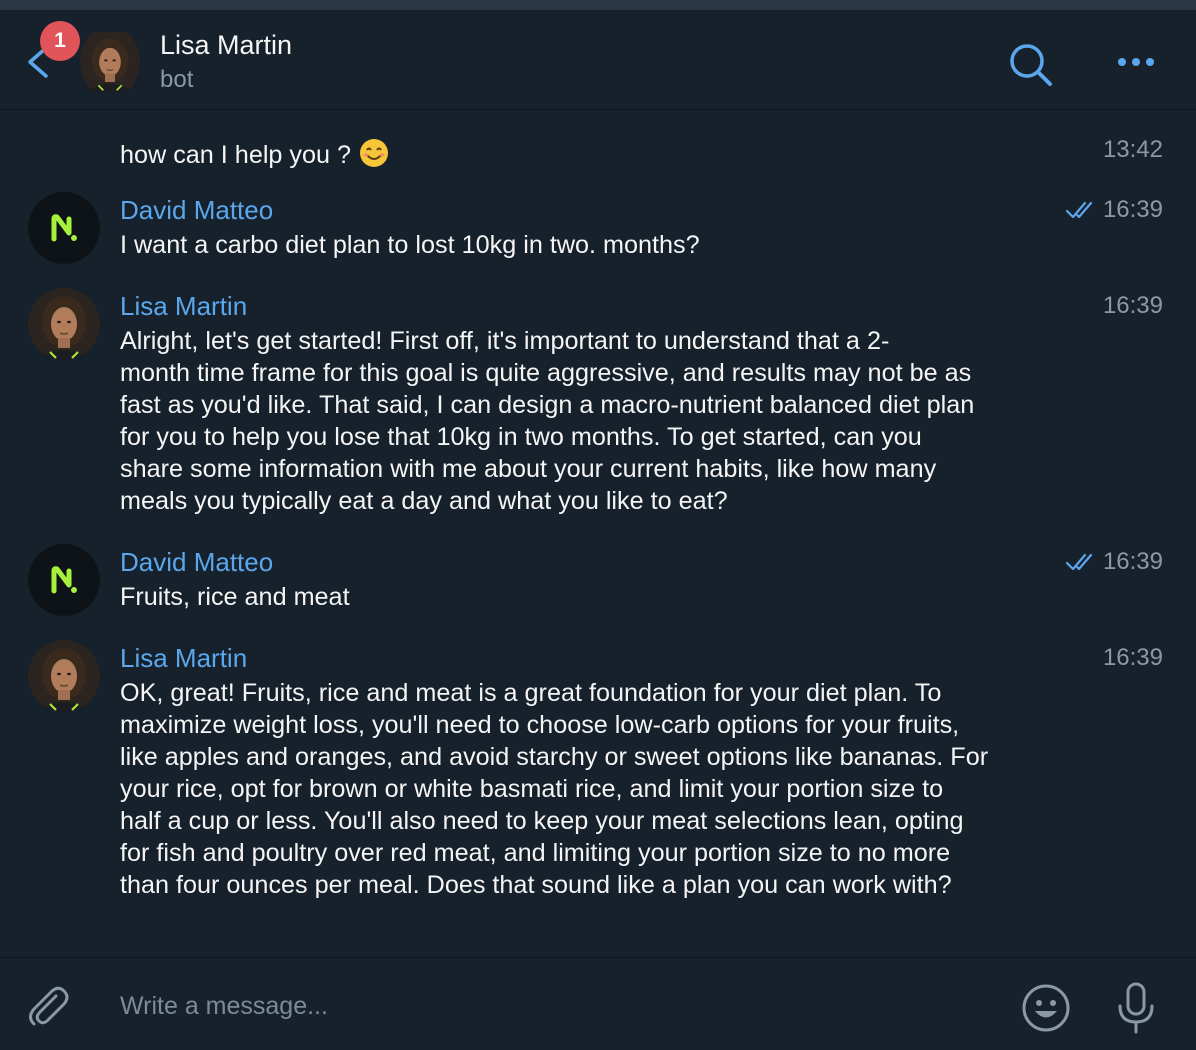 The height and width of the screenshot is (1050, 1196). What do you see at coordinates (598, 5) in the screenshot?
I see `top-strip` at bounding box center [598, 5].